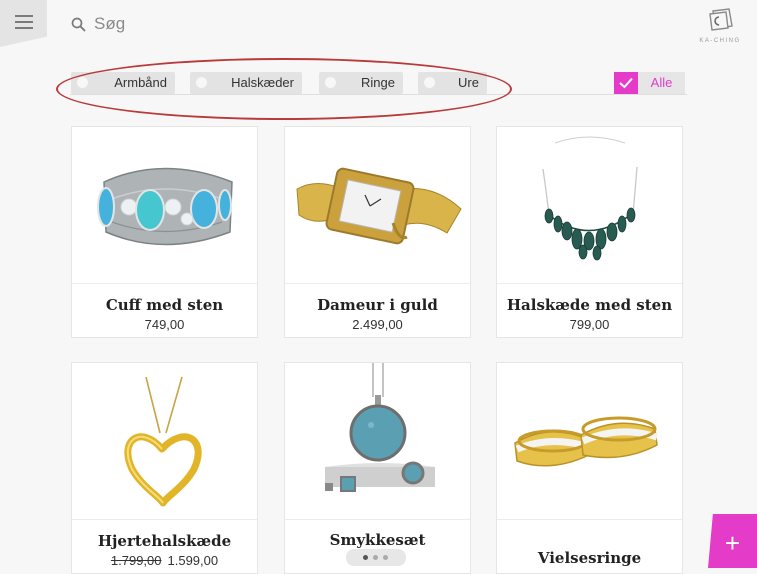  Describe the element at coordinates (377, 540) in the screenshot. I see `product-name: Smykkesæt` at that location.